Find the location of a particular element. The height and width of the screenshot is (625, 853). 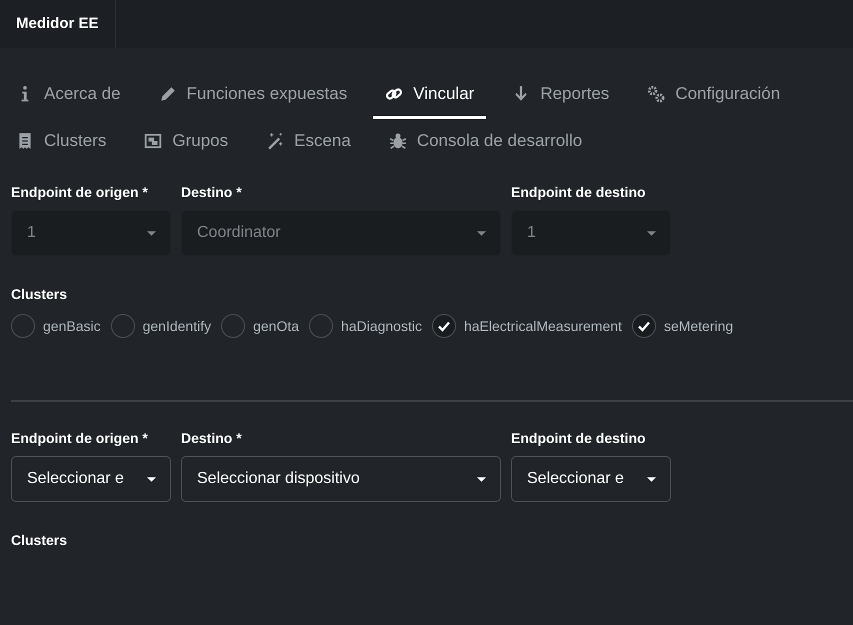

gears-icon is located at coordinates (656, 94).